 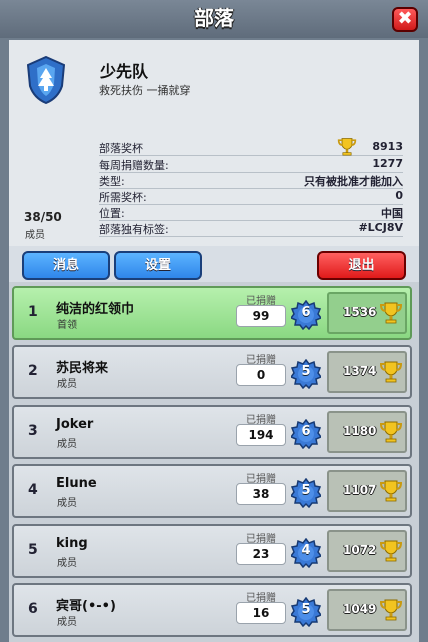 What do you see at coordinates (72, 543) in the screenshot?
I see `member-name: king` at bounding box center [72, 543].